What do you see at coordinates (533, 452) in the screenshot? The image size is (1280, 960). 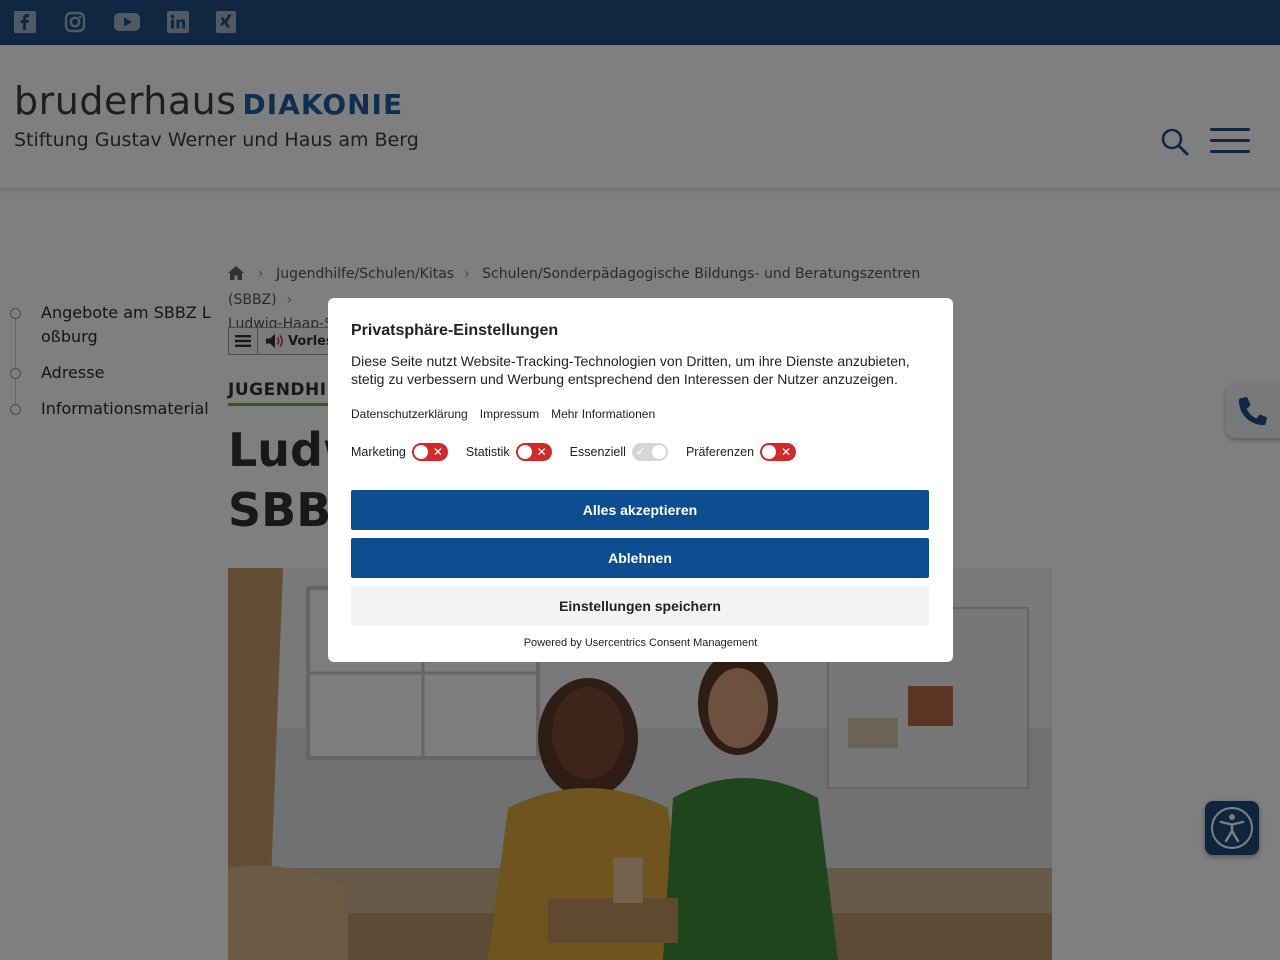 I see `statistics-toggle: ✕` at bounding box center [533, 452].